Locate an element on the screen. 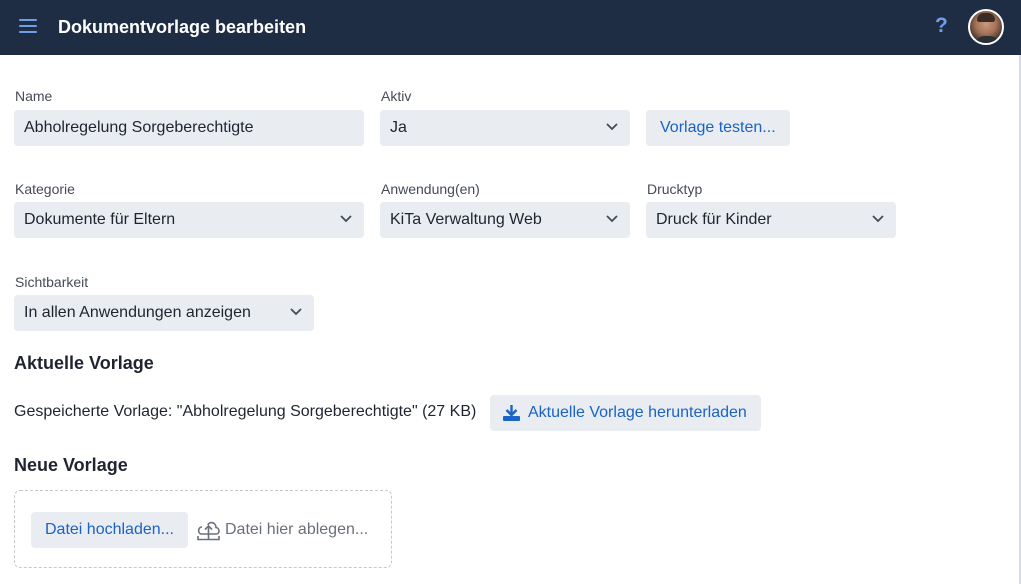  anwendungen-select-value: KiTa Verwaltung Web is located at coordinates (466, 219).